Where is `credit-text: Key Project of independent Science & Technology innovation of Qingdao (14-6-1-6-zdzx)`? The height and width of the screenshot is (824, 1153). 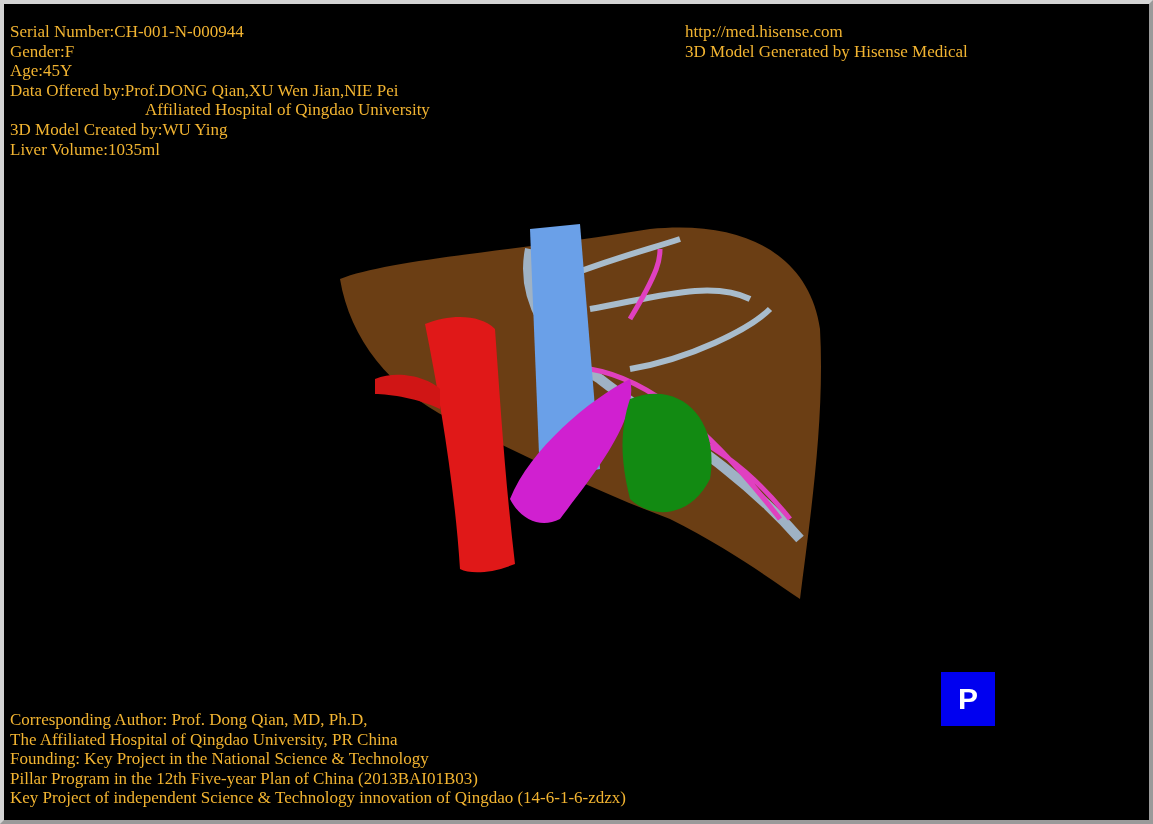
credit-text: Key Project of independent Science & Technology innovation of Qingdao (14-6-1-6-zdzx) is located at coordinates (318, 798).